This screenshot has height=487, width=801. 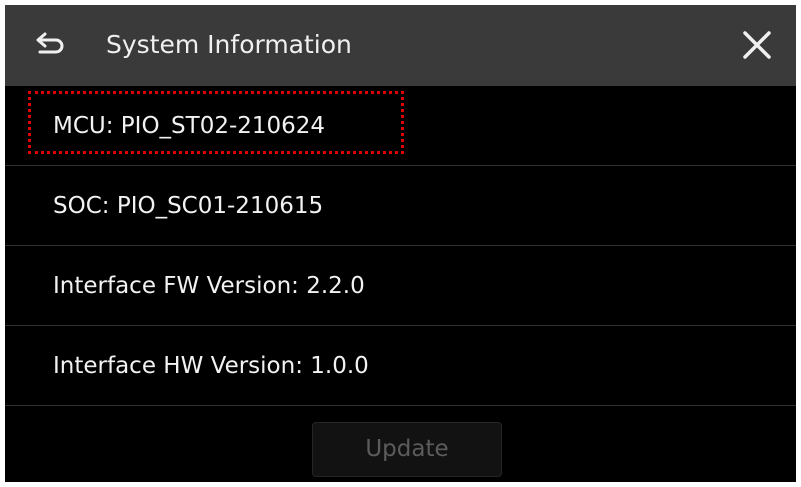 I want to click on back-button, so click(x=50, y=45).